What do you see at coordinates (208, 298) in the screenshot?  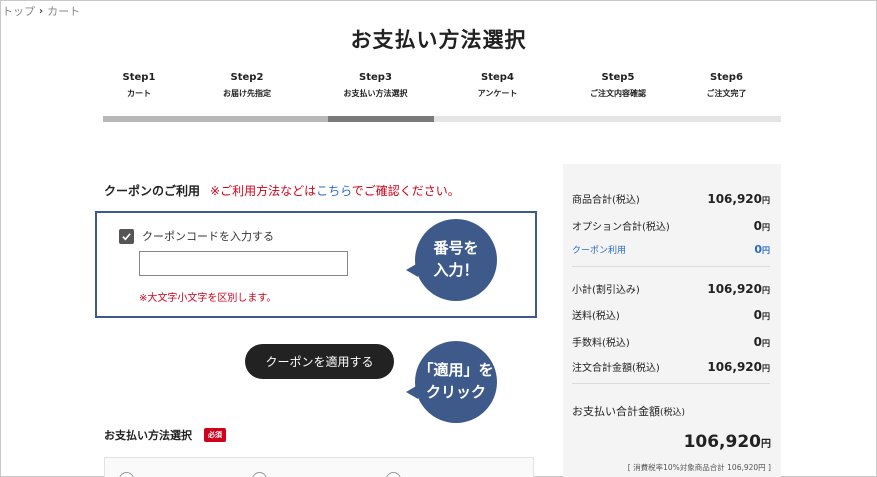 I see `case-sensitive-note: ※大文字小文字を区別します。` at bounding box center [208, 298].